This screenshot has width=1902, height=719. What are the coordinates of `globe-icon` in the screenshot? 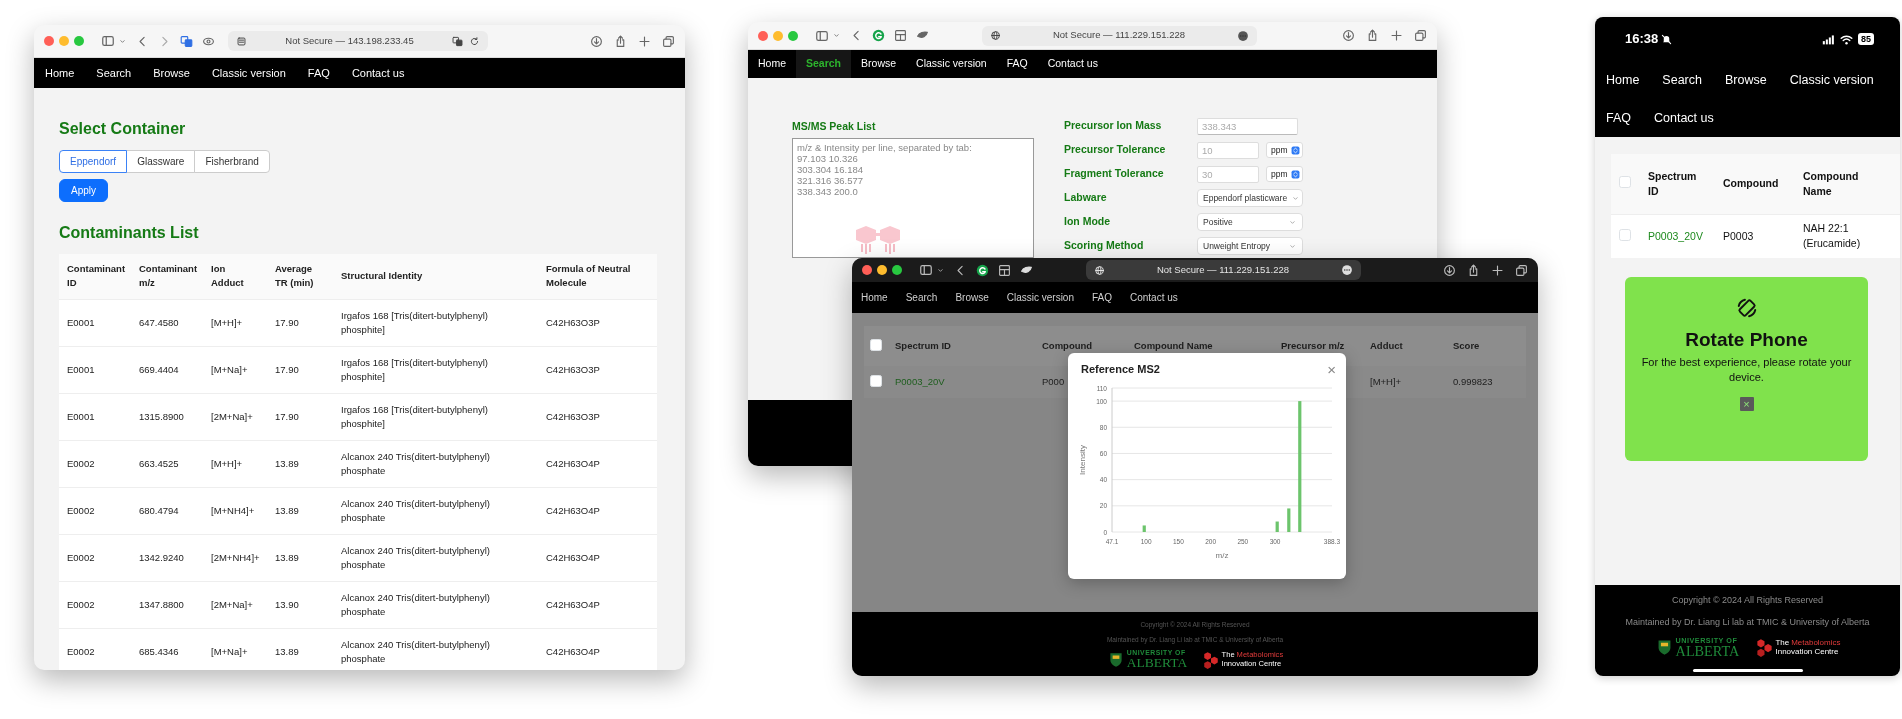 It's located at (995, 35).